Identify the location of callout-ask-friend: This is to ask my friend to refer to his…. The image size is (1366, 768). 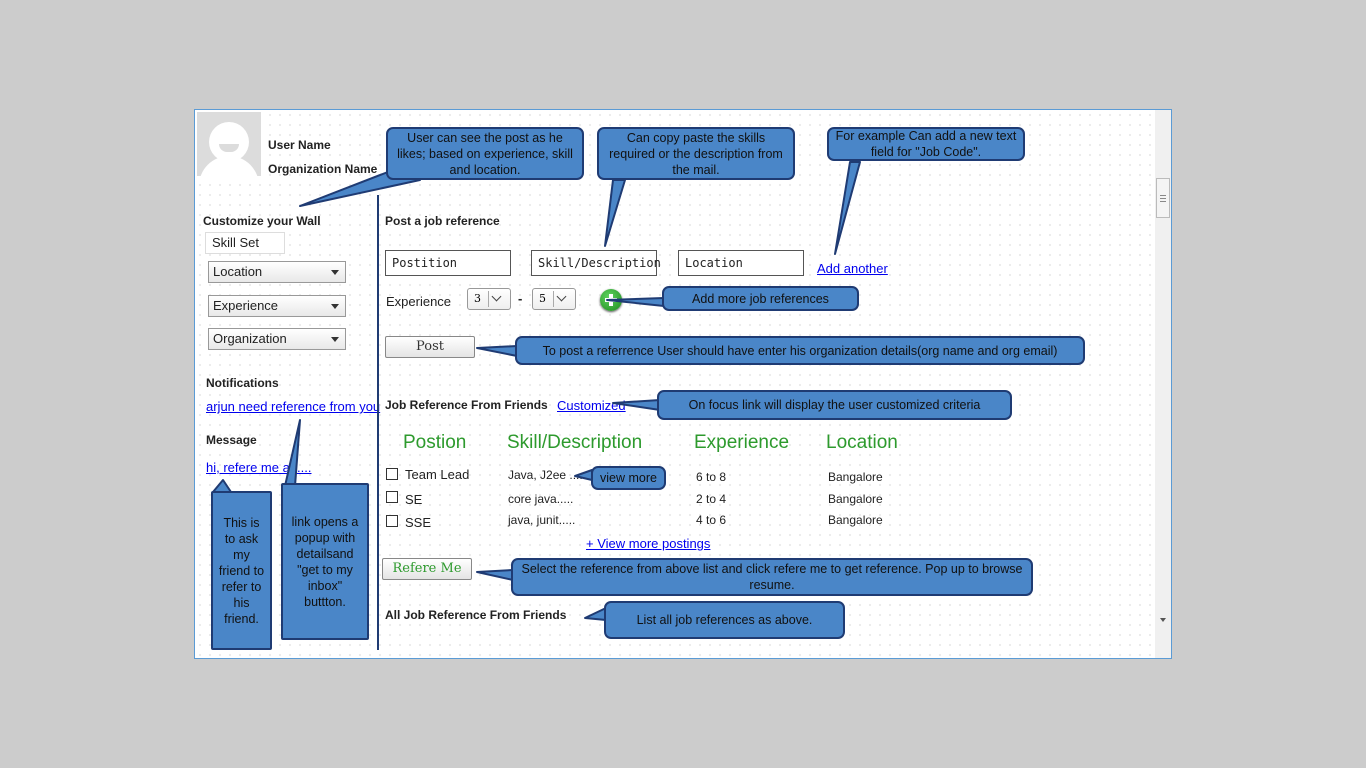
(241, 570).